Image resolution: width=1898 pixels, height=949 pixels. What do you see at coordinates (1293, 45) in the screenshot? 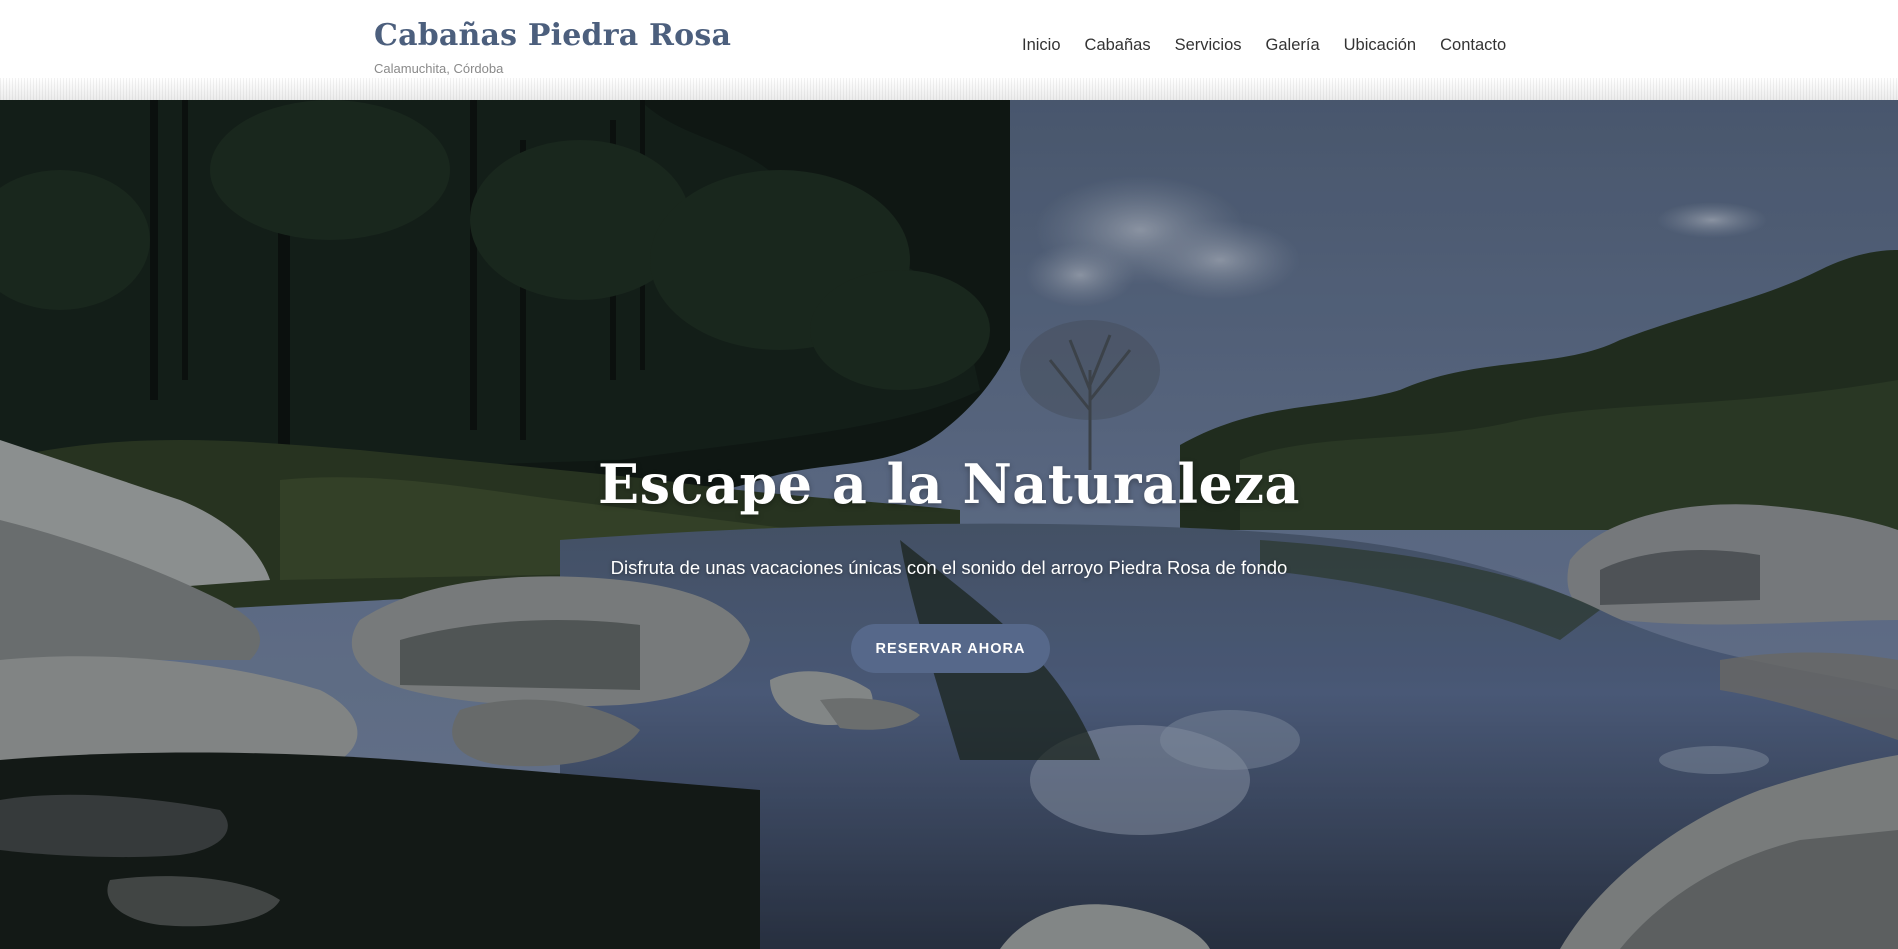
I see `nav-link-galeria: Galería` at bounding box center [1293, 45].